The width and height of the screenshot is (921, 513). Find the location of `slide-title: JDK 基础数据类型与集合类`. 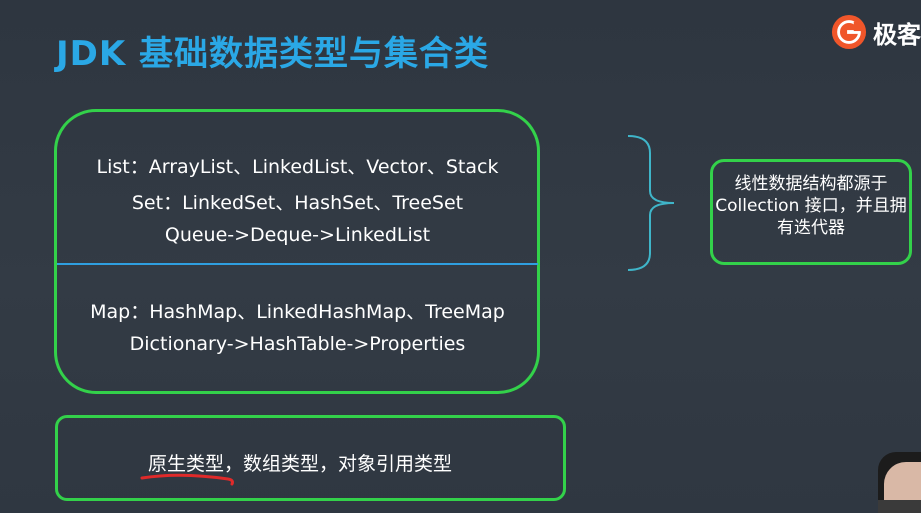

slide-title: JDK 基础数据类型与集合类 is located at coordinates (273, 54).